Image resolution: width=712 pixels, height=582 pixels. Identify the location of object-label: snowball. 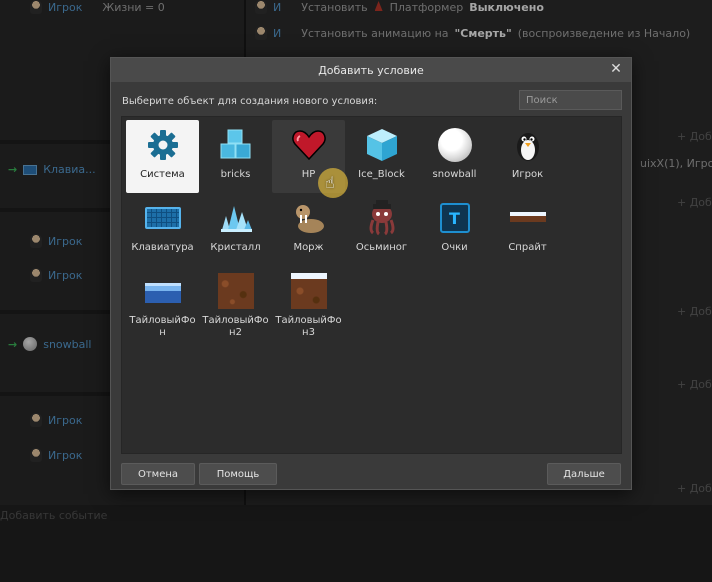
(454, 174).